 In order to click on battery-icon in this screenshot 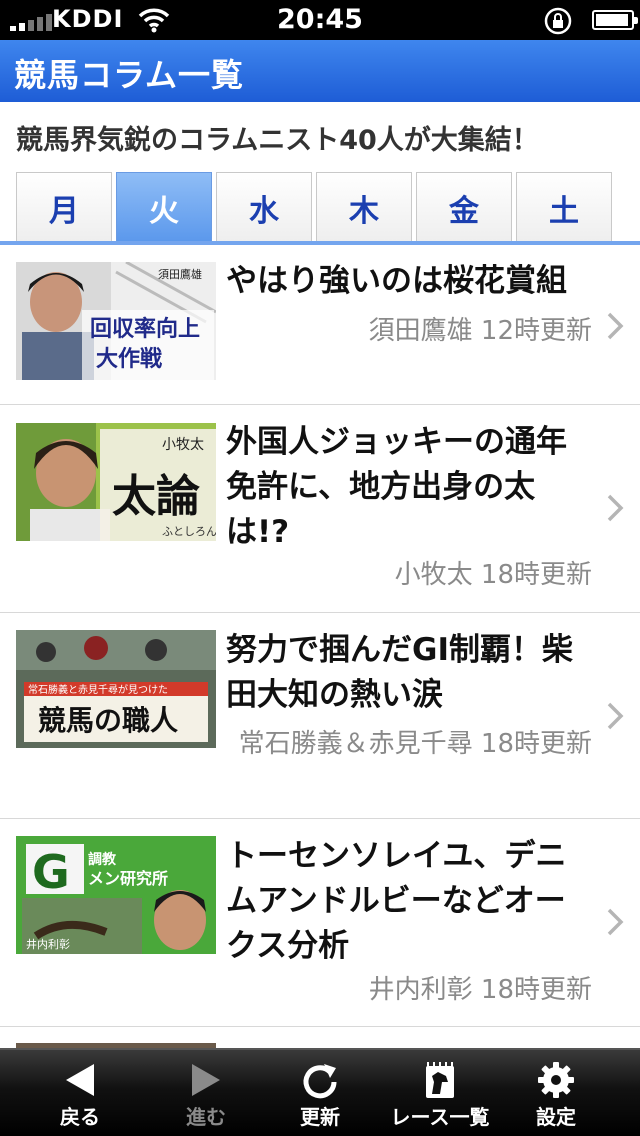, I will do `click(615, 20)`.